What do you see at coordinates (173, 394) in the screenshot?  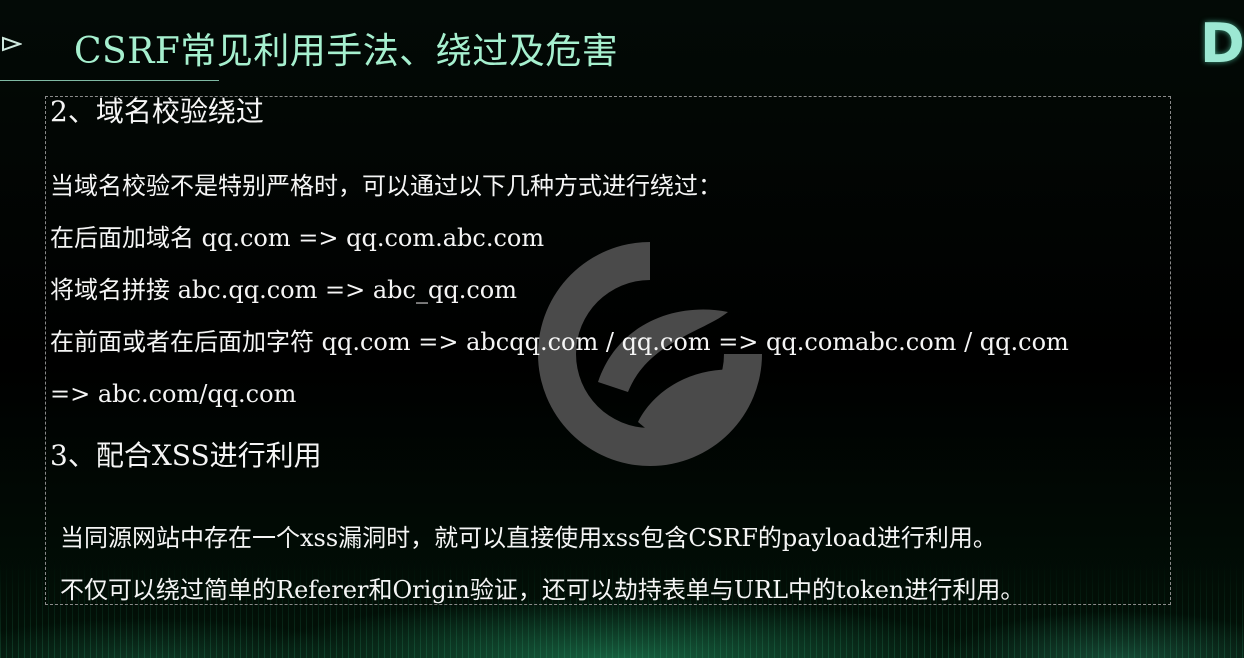 I see `paragraph-line: => abc.com/qq.com` at bounding box center [173, 394].